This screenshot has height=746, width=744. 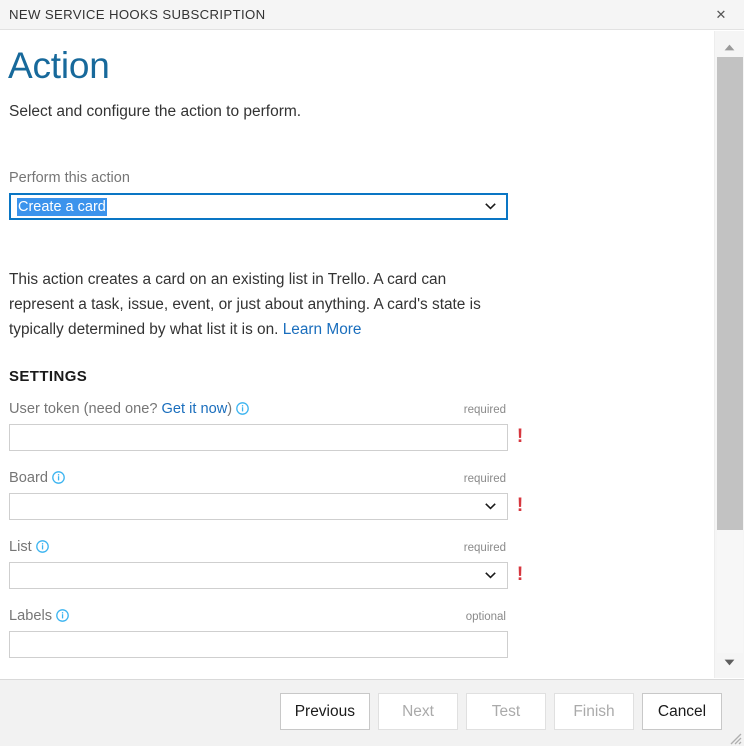 I want to click on field-requirement-2: required, so click(x=484, y=548).